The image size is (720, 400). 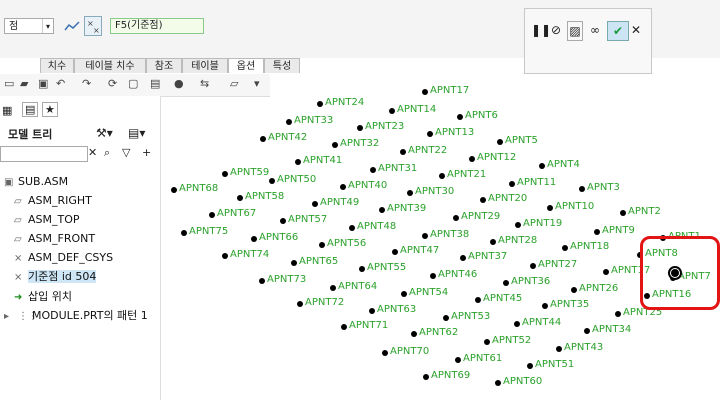 What do you see at coordinates (557, 264) in the screenshot?
I see `datum-point-label: APNT27` at bounding box center [557, 264].